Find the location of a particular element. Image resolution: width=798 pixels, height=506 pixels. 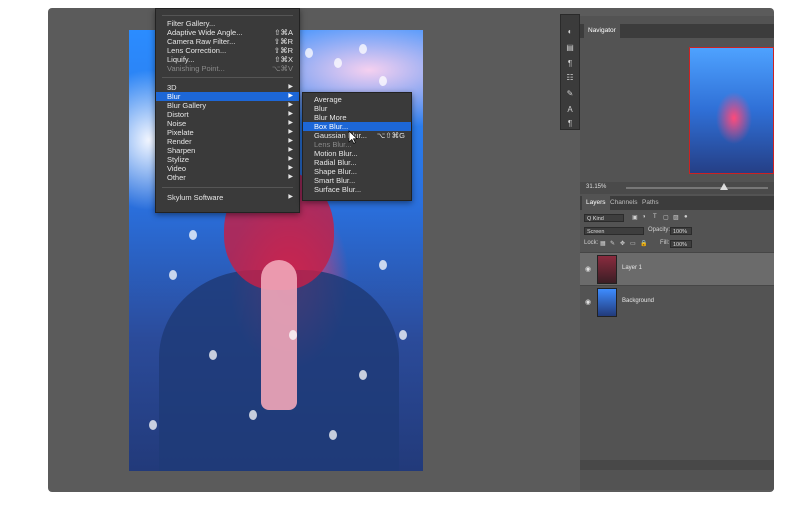

menu-item-blur: Blur ▶ is located at coordinates (227, 96).